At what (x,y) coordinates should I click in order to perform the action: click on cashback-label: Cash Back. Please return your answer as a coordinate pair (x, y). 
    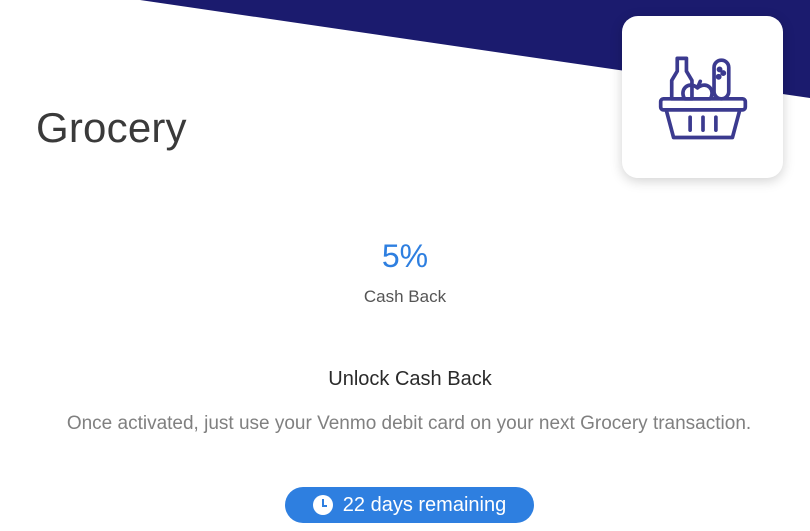
    Looking at the image, I should click on (405, 296).